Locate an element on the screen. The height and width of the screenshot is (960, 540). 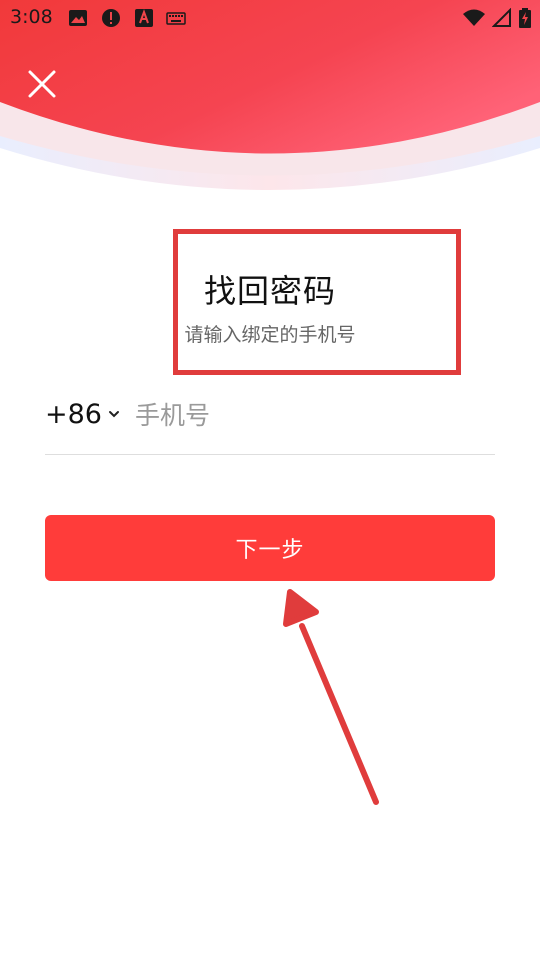
keyboard-icon is located at coordinates (176, 18).